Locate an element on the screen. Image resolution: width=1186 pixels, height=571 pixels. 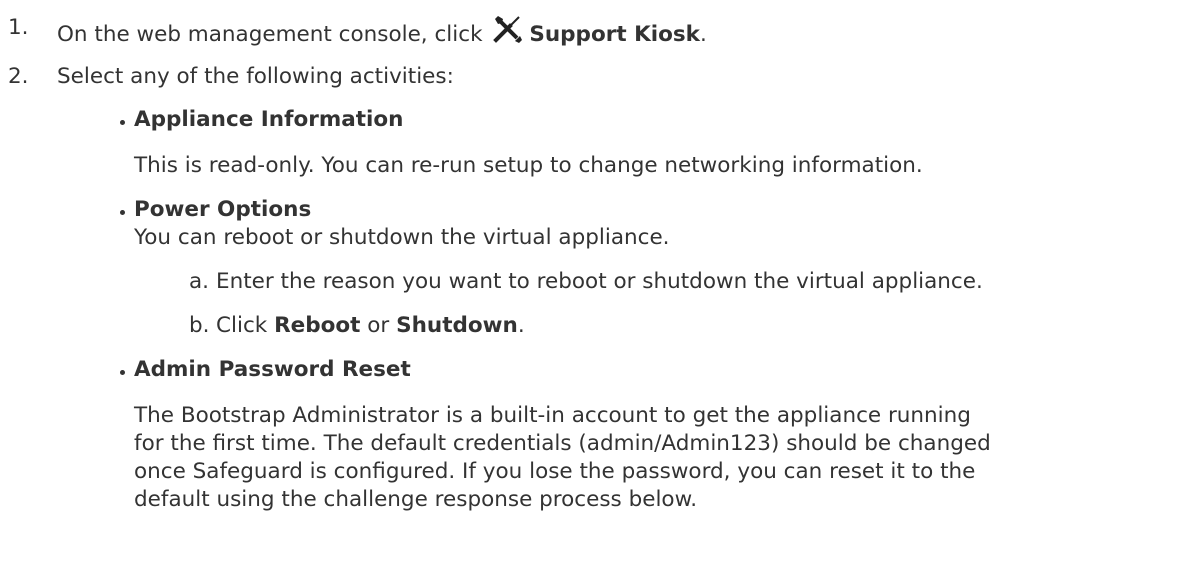
step-number: 1. is located at coordinates (18, 27).